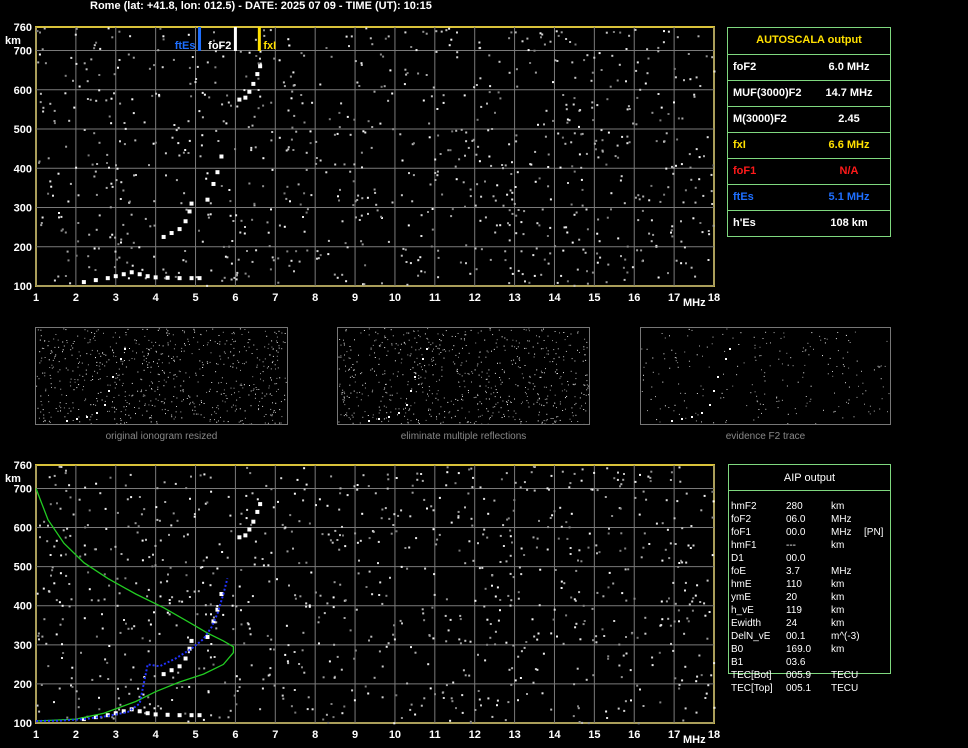 This screenshot has width=968, height=748. I want to click on aip-name: hmE, so click(741, 584).